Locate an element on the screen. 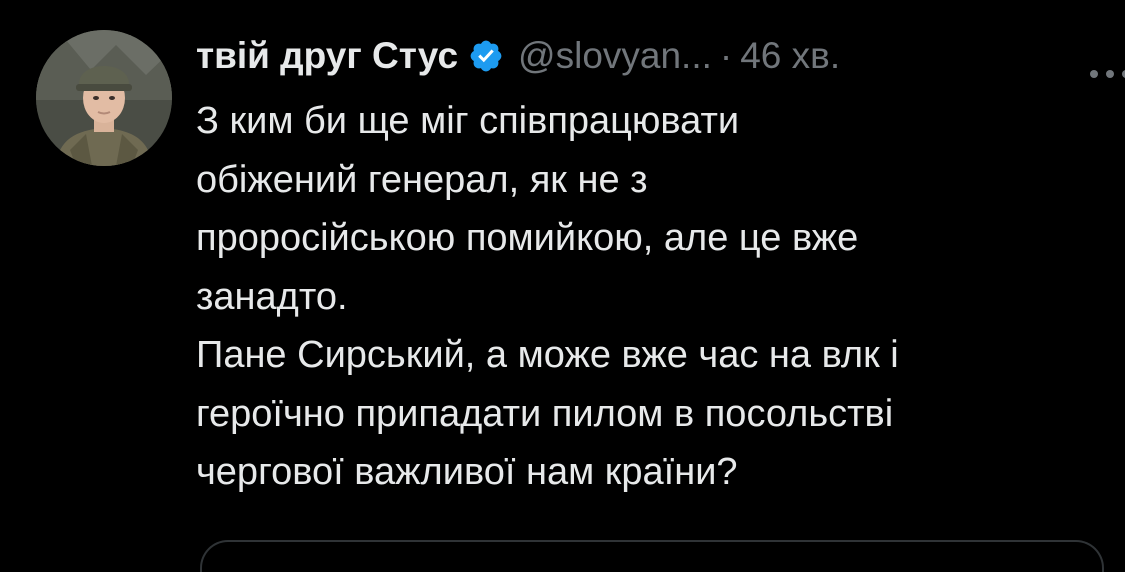  tweet-text-line: Пане Сирський, а може вже час на влк і is located at coordinates (547, 355).